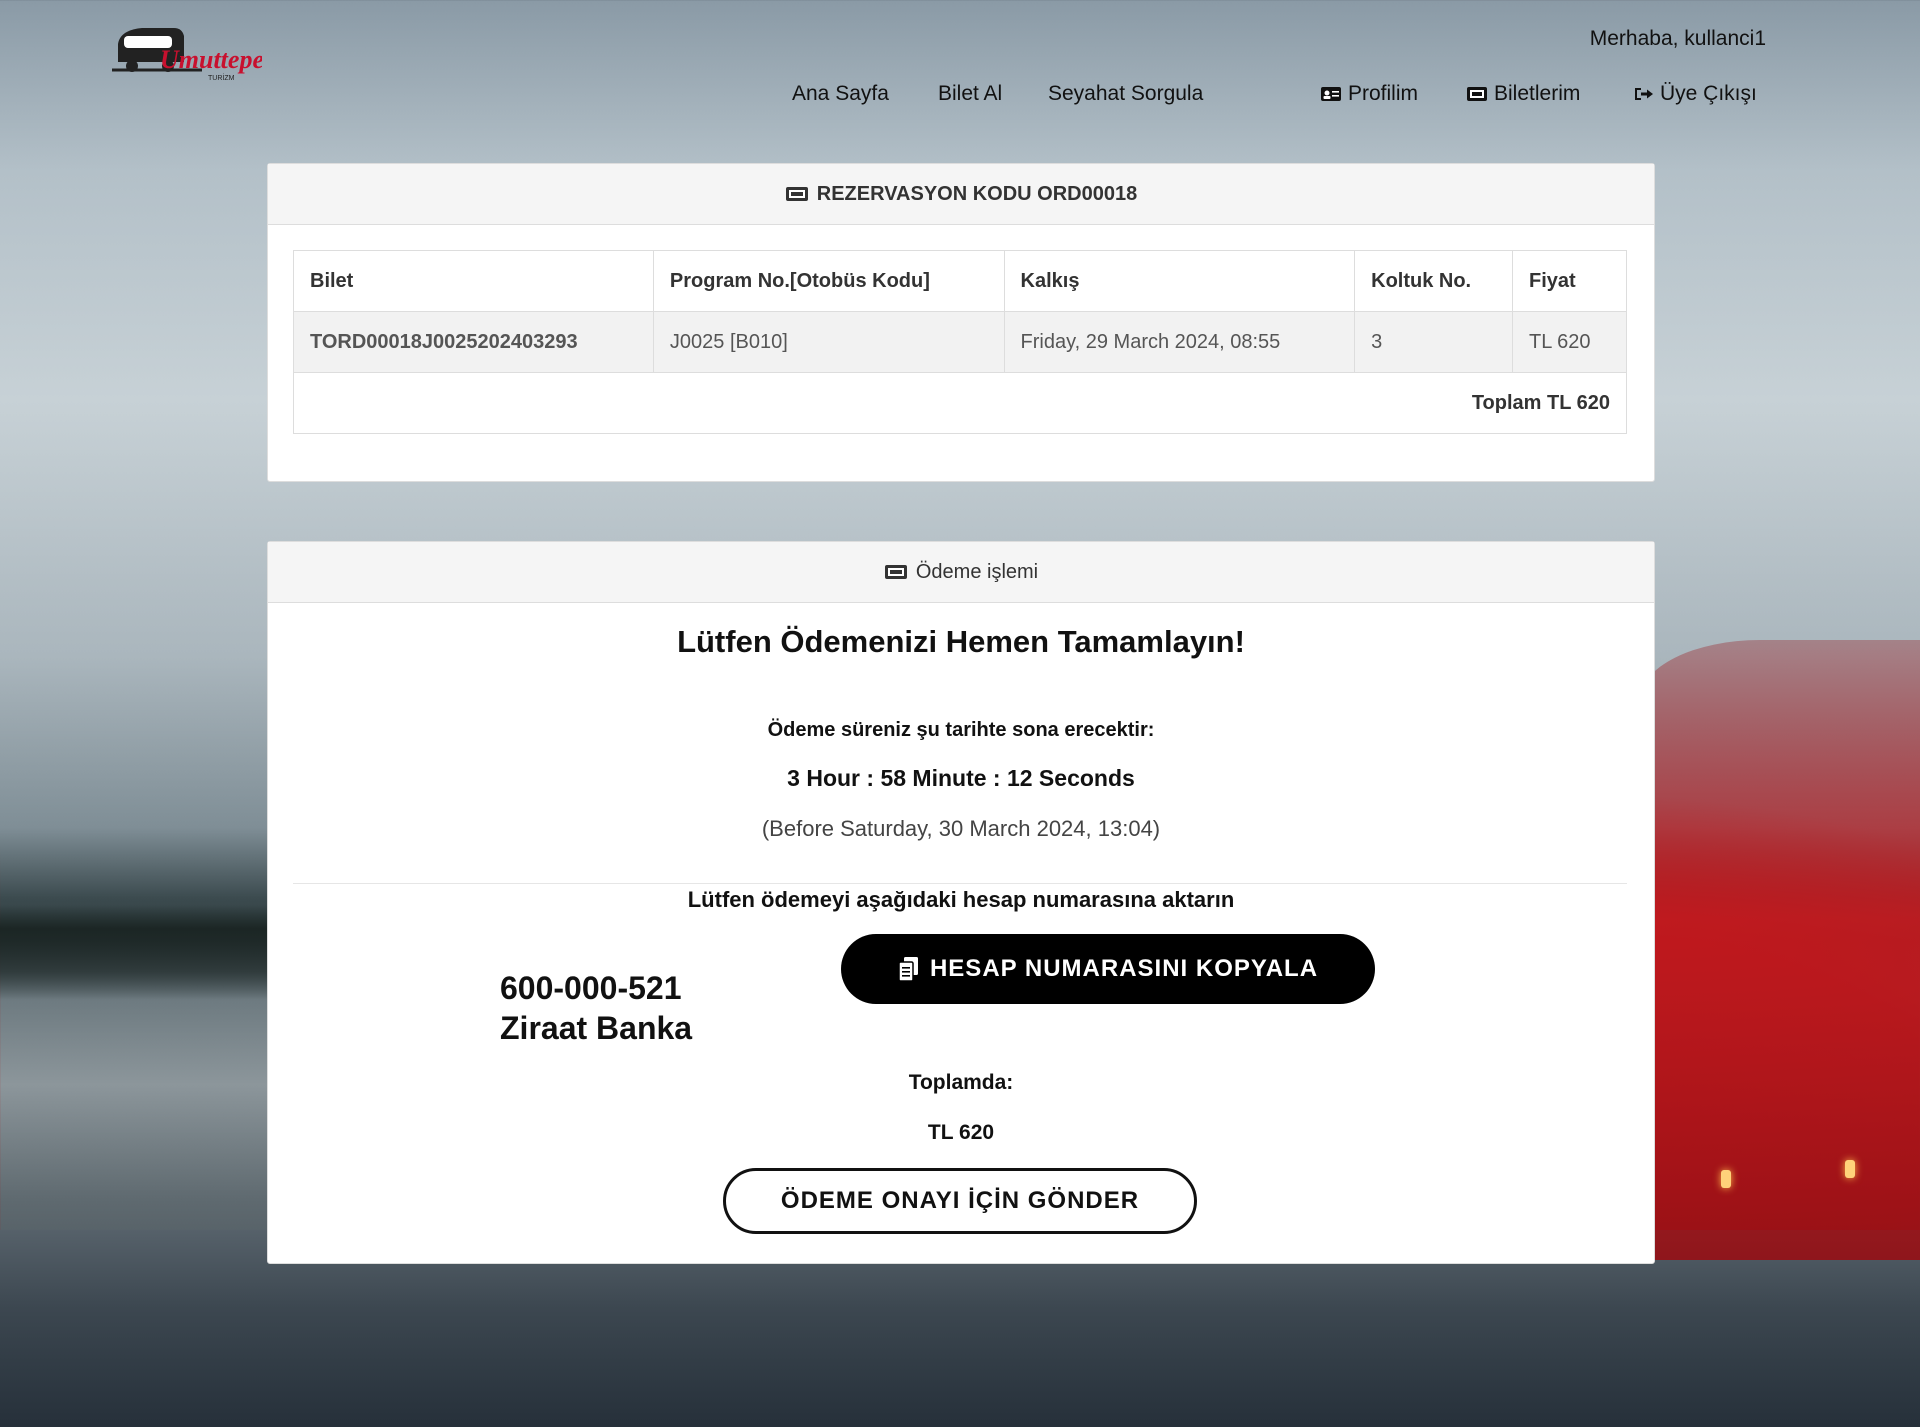 The image size is (1920, 1427). I want to click on logo-text: Umuttepe, so click(211, 59).